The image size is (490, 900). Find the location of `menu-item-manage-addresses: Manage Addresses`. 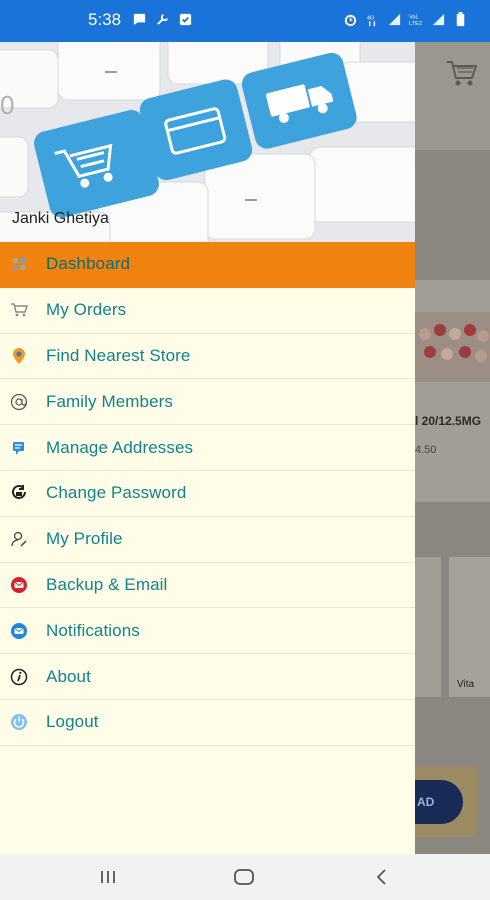

menu-item-manage-addresses: Manage Addresses is located at coordinates (207, 448).